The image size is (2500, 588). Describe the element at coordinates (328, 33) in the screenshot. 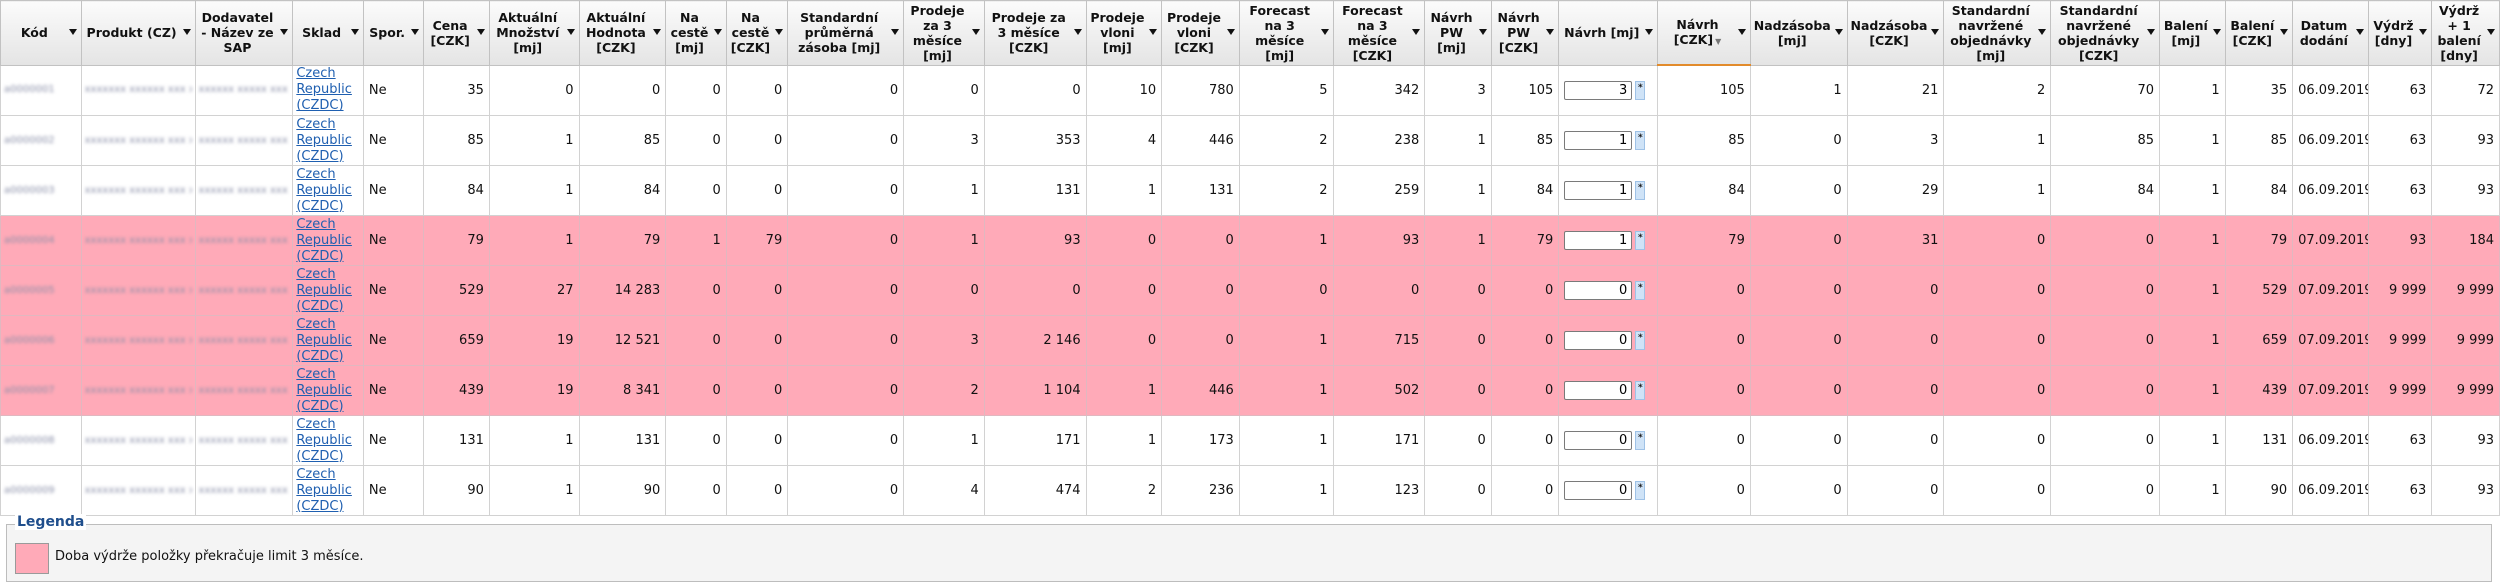

I see `column-header: Sklad` at that location.